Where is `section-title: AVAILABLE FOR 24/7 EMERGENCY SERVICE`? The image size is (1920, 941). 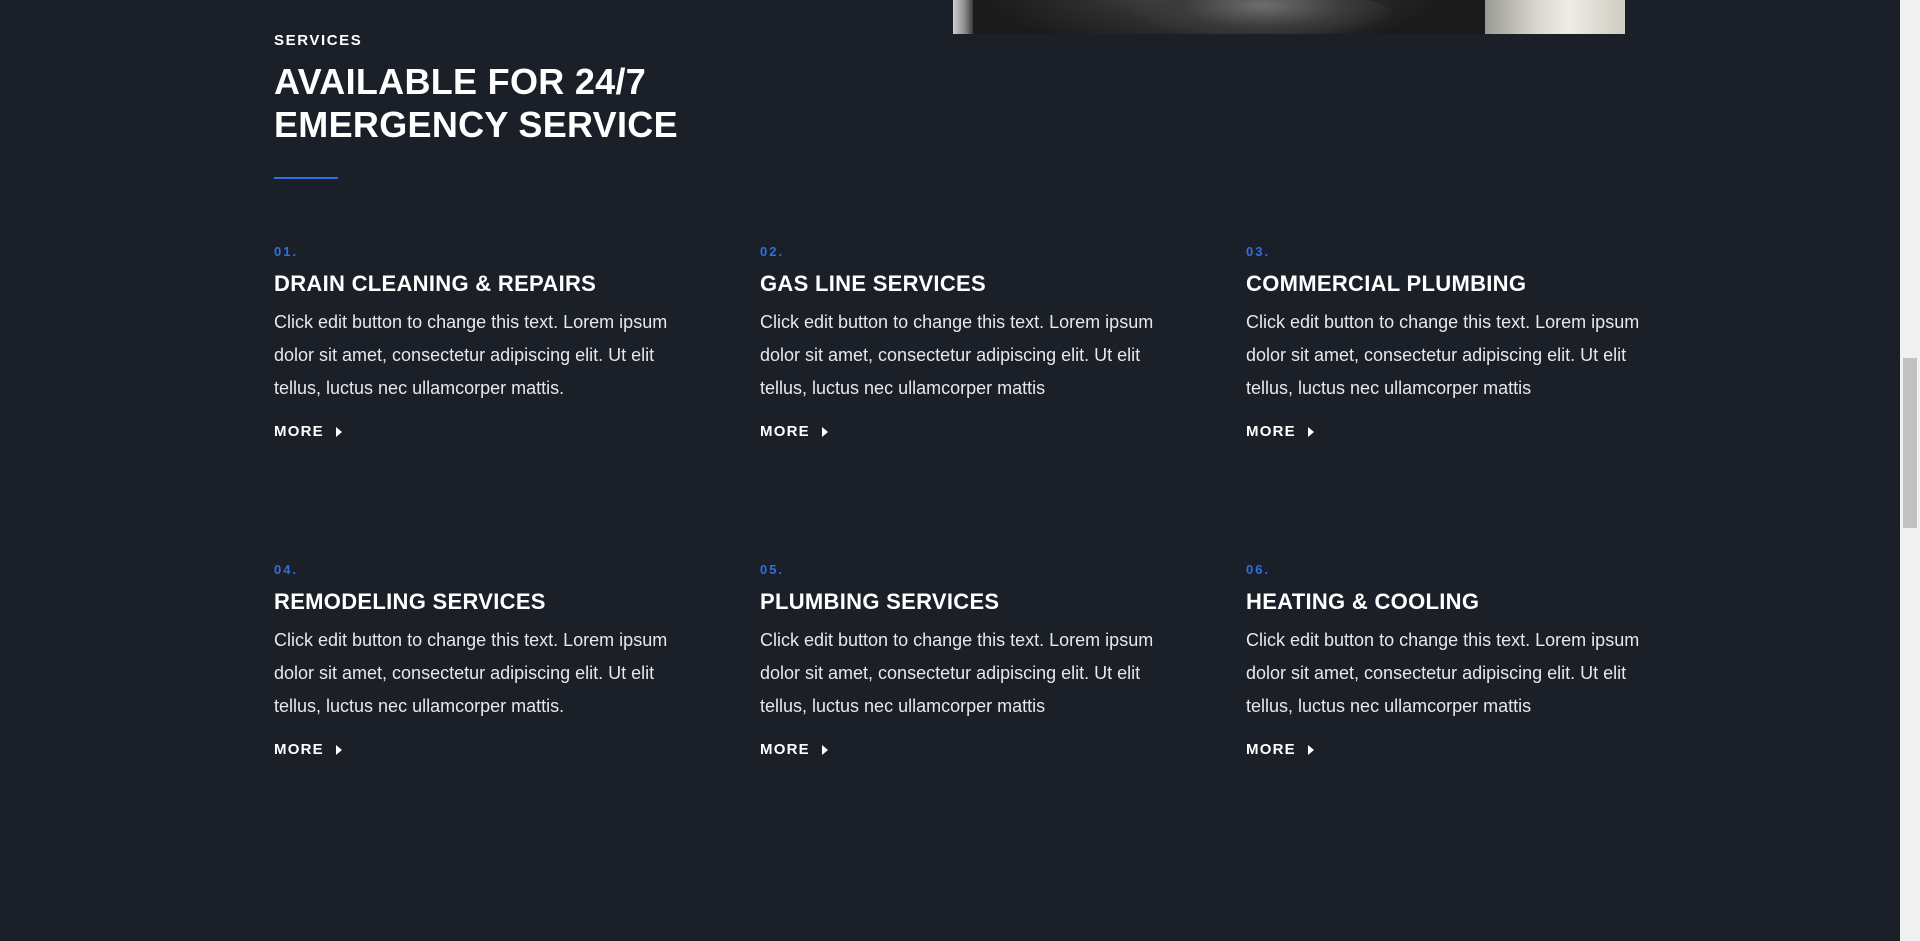
section-title: AVAILABLE FOR 24/7 EMERGENCY SERVICE is located at coordinates (476, 103).